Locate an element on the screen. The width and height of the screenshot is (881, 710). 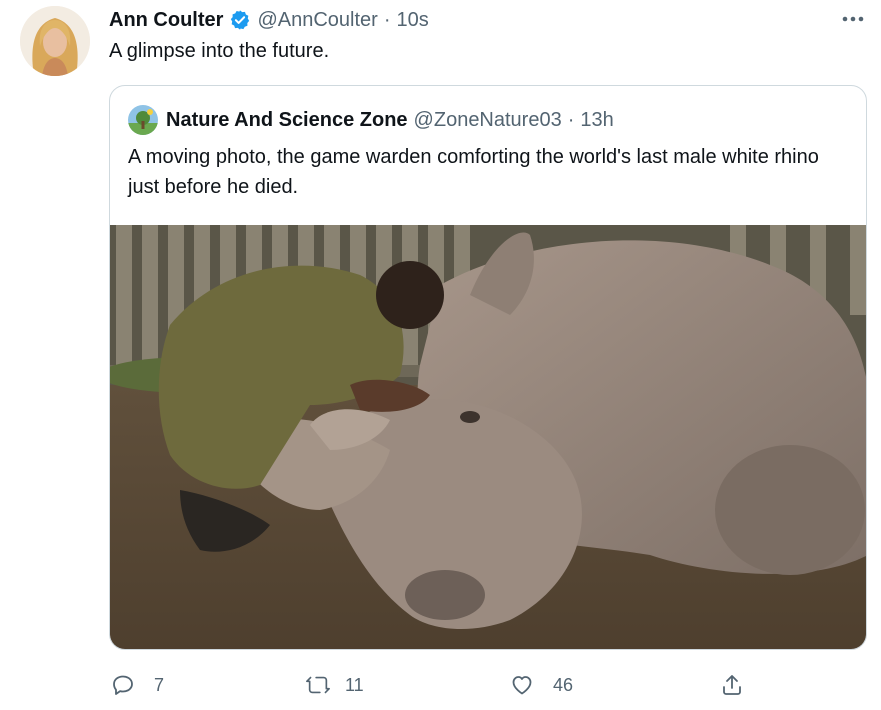
quoted-author-handle: @ZoneNature03 is located at coordinates (487, 119).